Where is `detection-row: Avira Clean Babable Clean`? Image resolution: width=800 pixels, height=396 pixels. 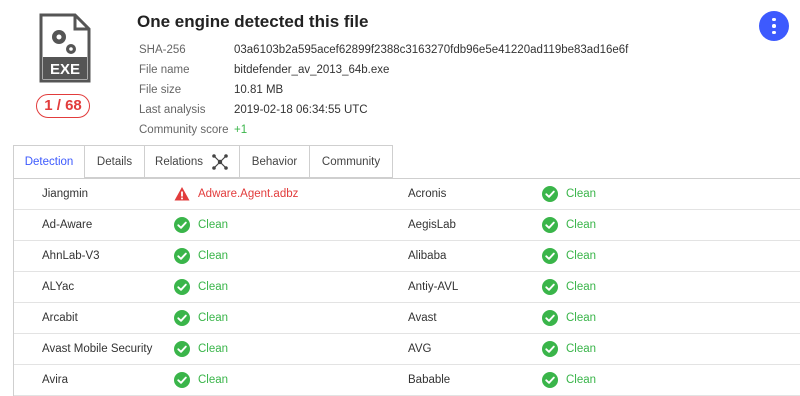
detection-row: Avira Clean Babable Clean is located at coordinates (407, 380).